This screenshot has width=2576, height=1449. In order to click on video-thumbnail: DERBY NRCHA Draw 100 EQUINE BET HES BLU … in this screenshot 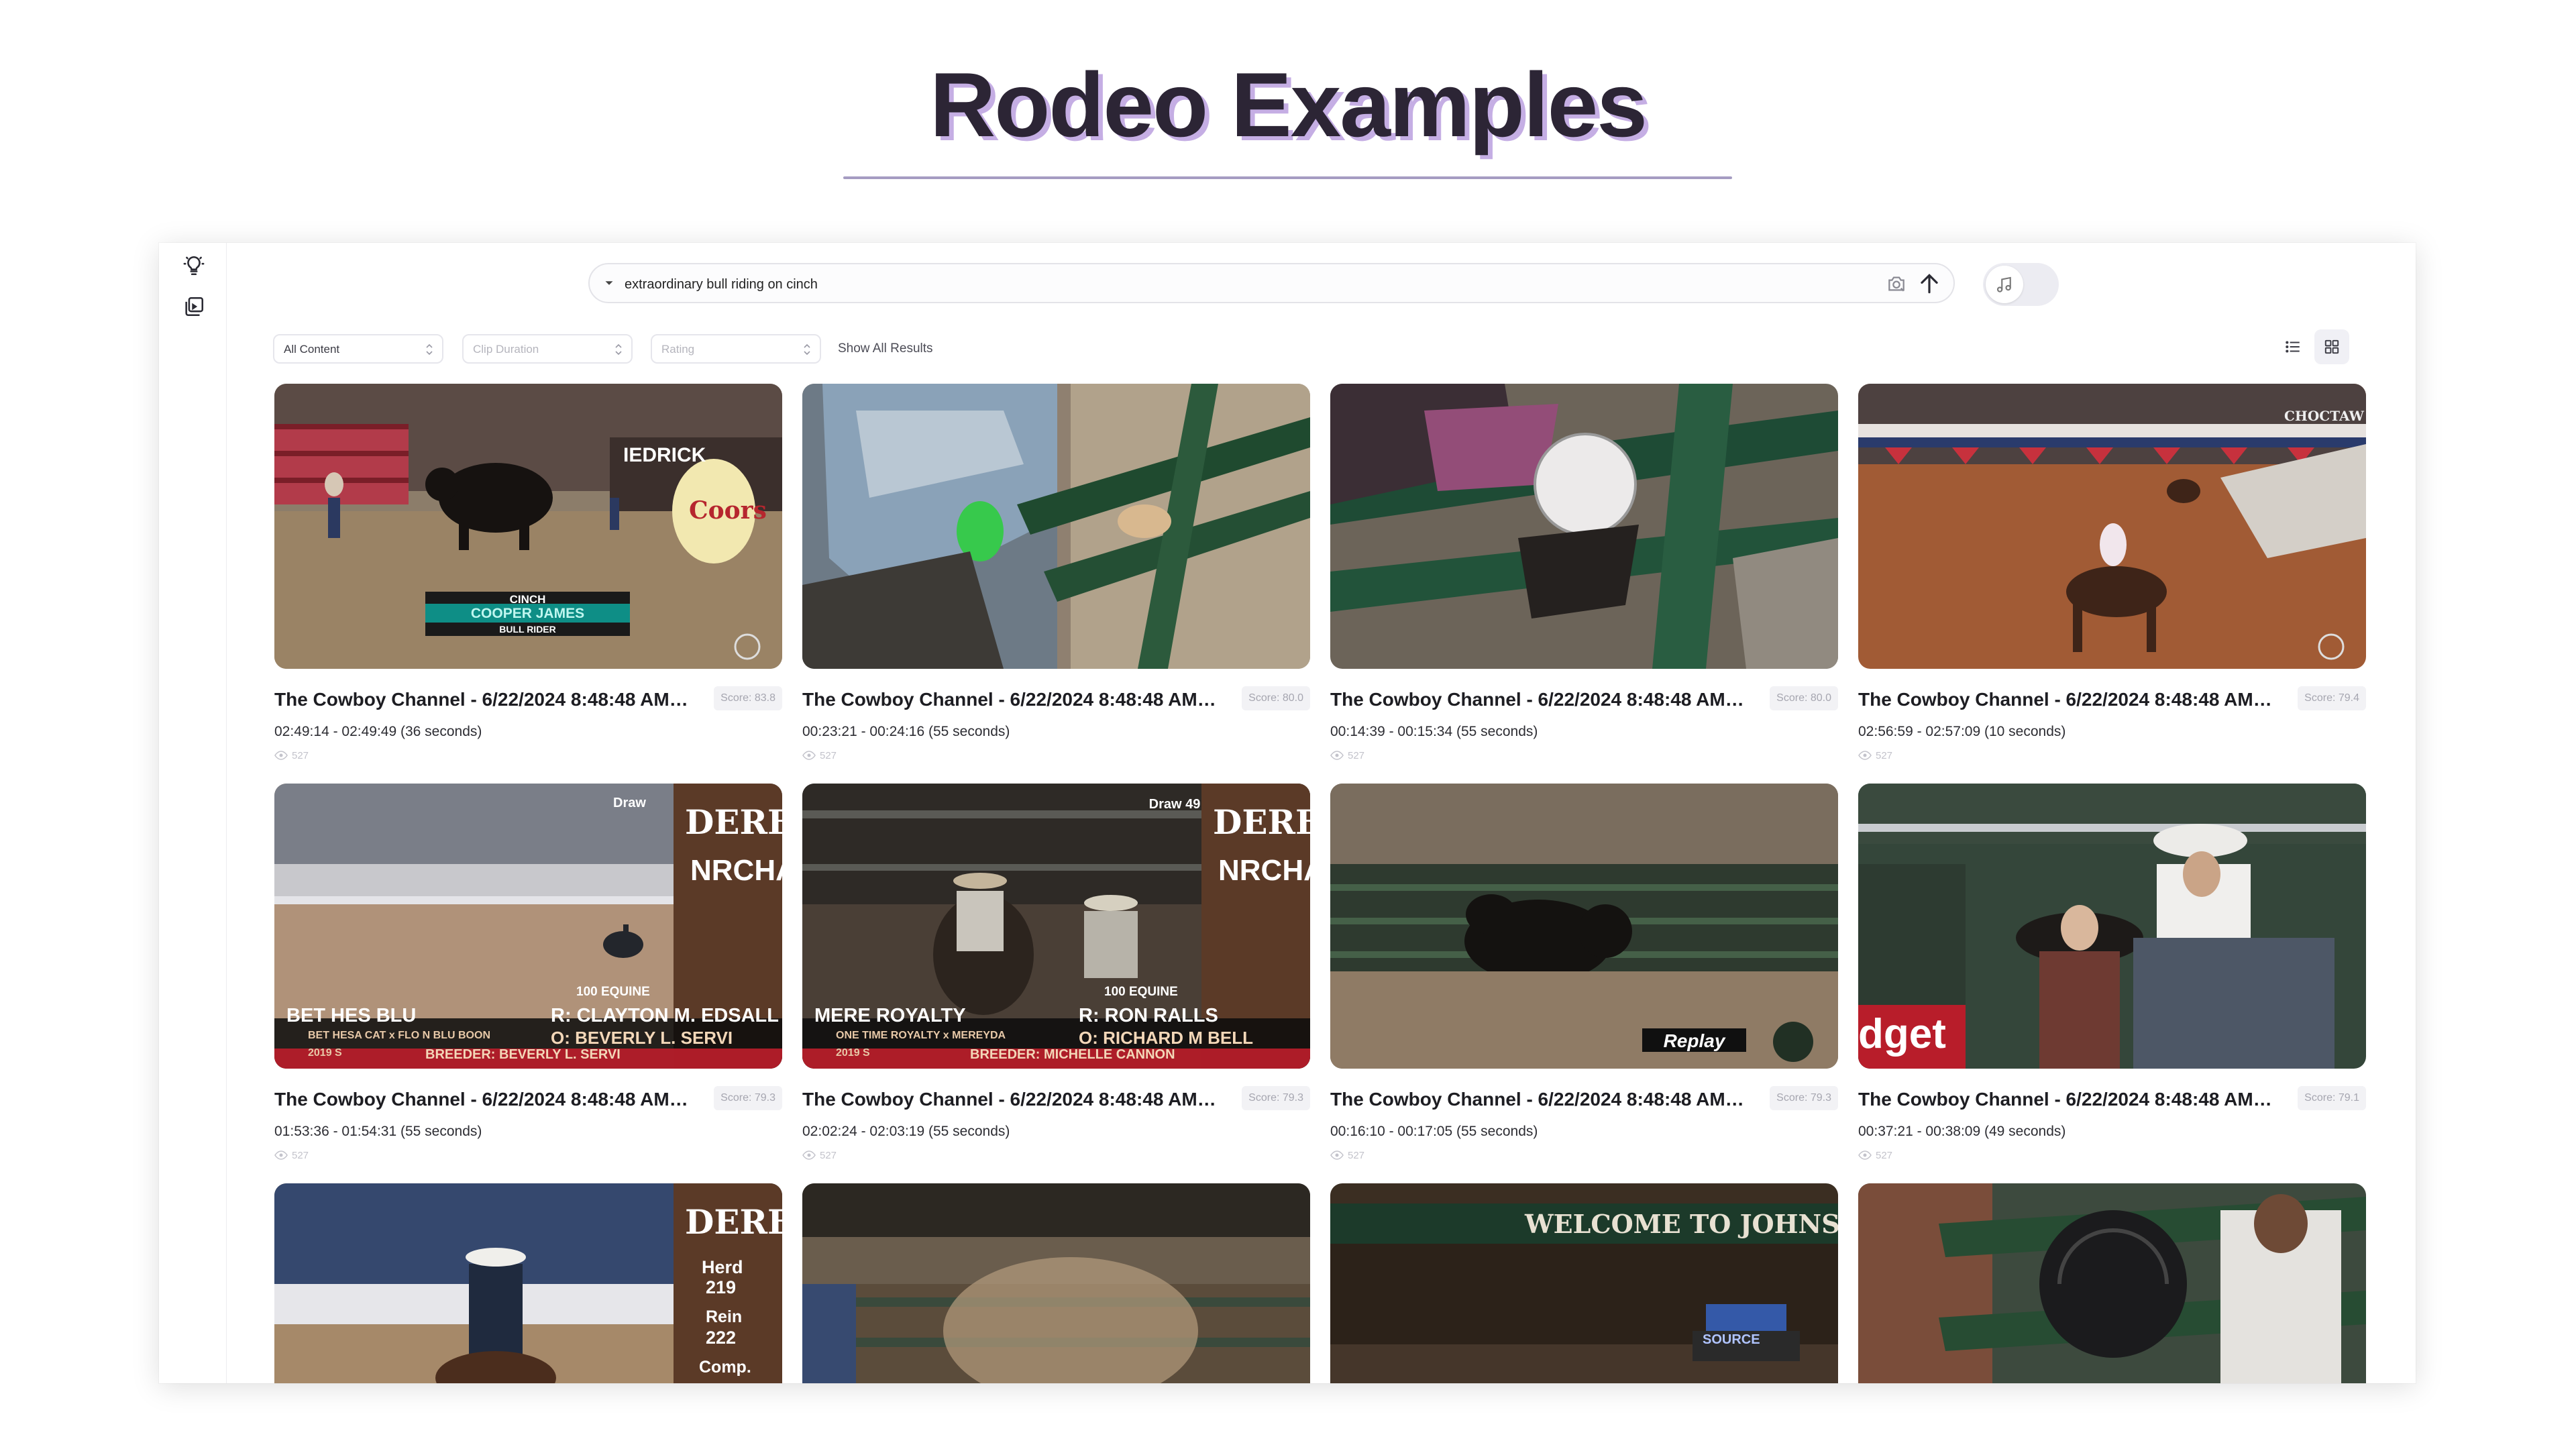, I will do `click(528, 926)`.